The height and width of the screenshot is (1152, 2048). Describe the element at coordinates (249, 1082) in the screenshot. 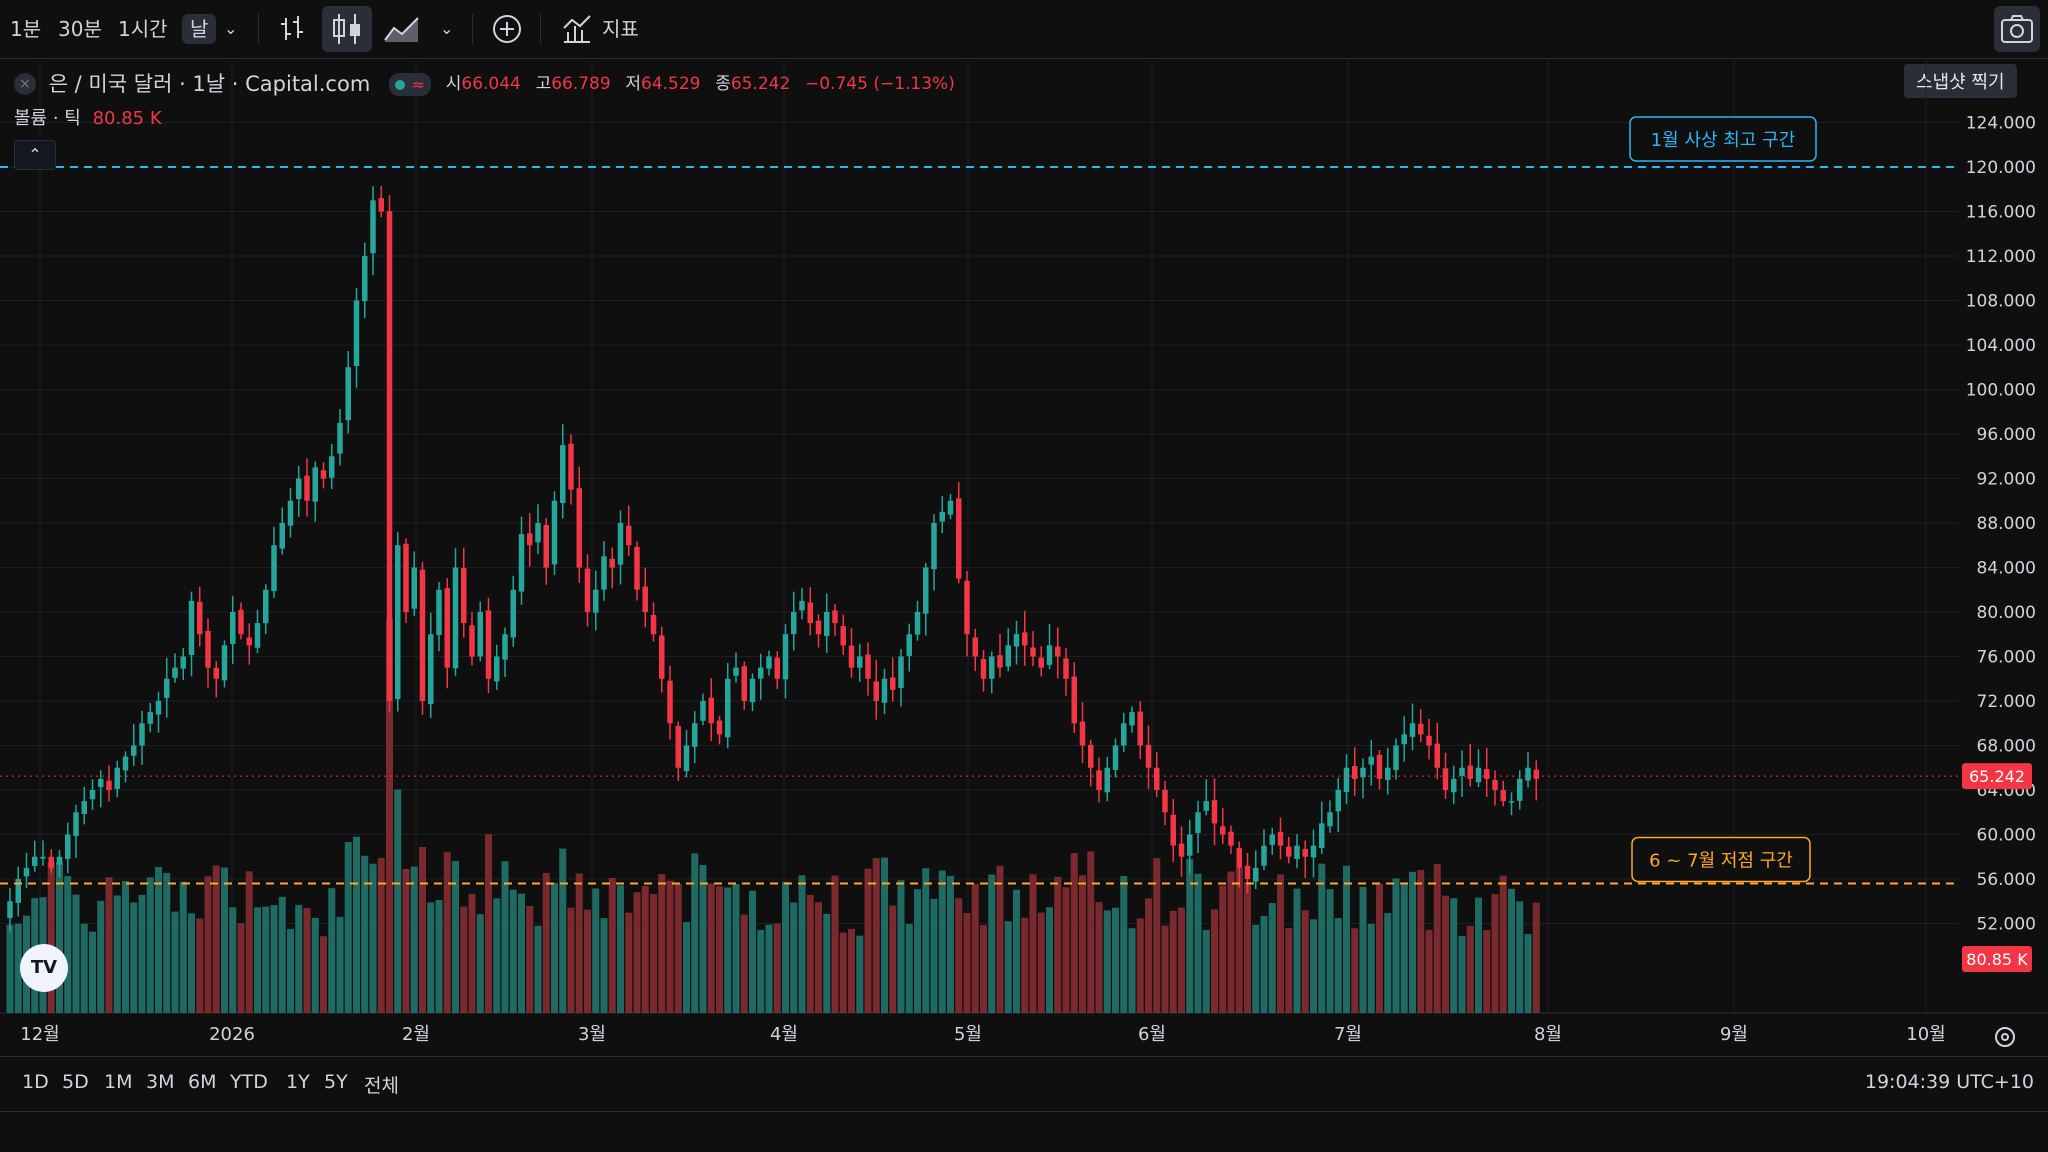

I see `range-ytd: YTD` at that location.